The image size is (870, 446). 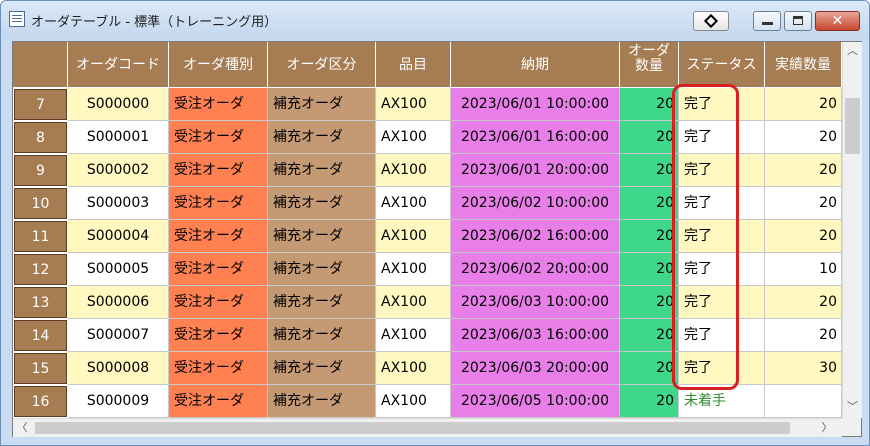 What do you see at coordinates (827, 428) in the screenshot?
I see `scroll-right-icon: 〉` at bounding box center [827, 428].